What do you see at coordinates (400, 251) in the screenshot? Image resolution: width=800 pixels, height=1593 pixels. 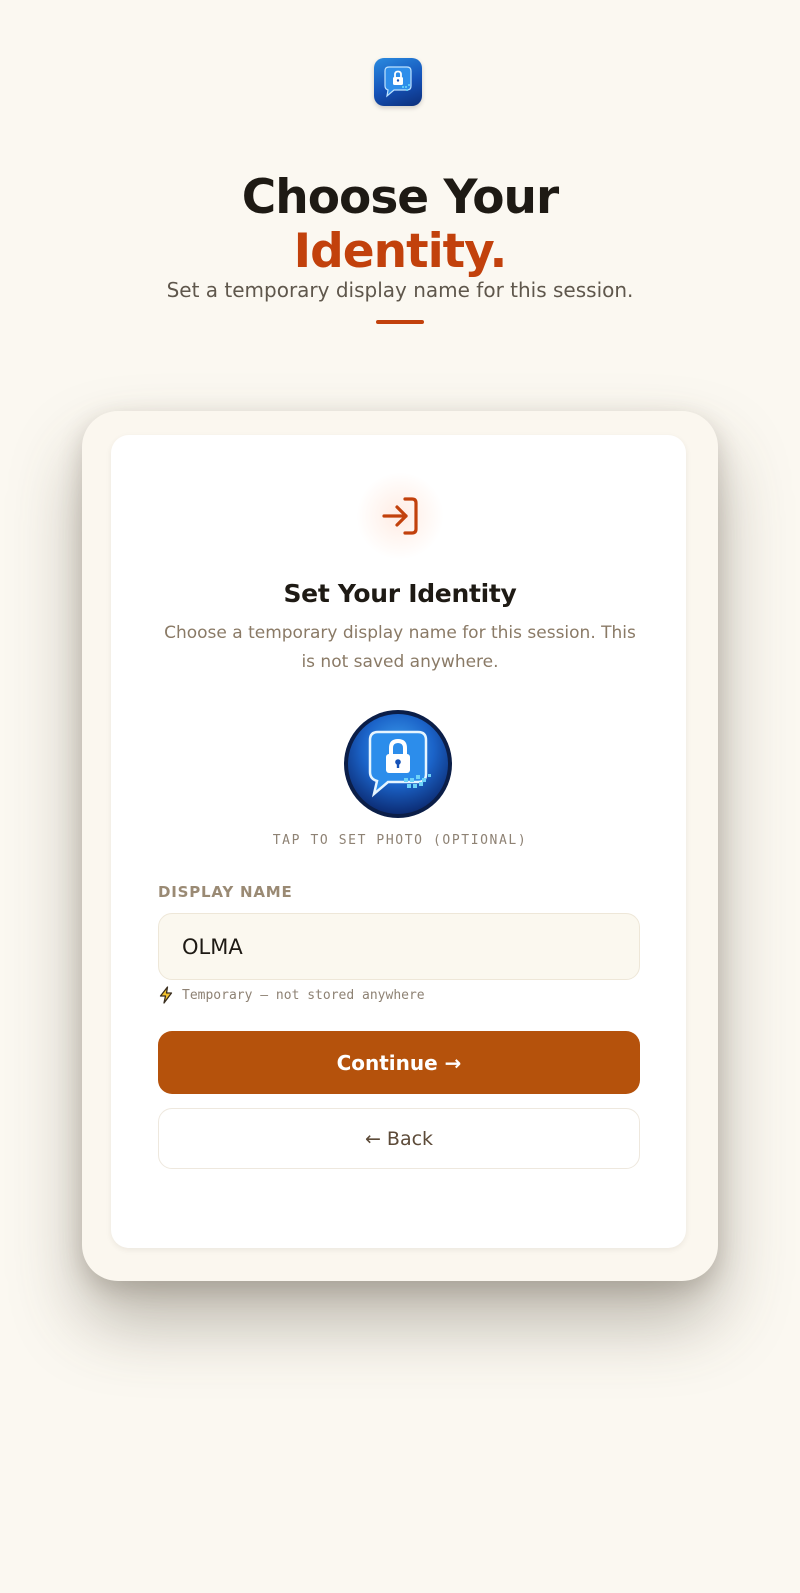 I see `page-title-line2: Identity.` at bounding box center [400, 251].